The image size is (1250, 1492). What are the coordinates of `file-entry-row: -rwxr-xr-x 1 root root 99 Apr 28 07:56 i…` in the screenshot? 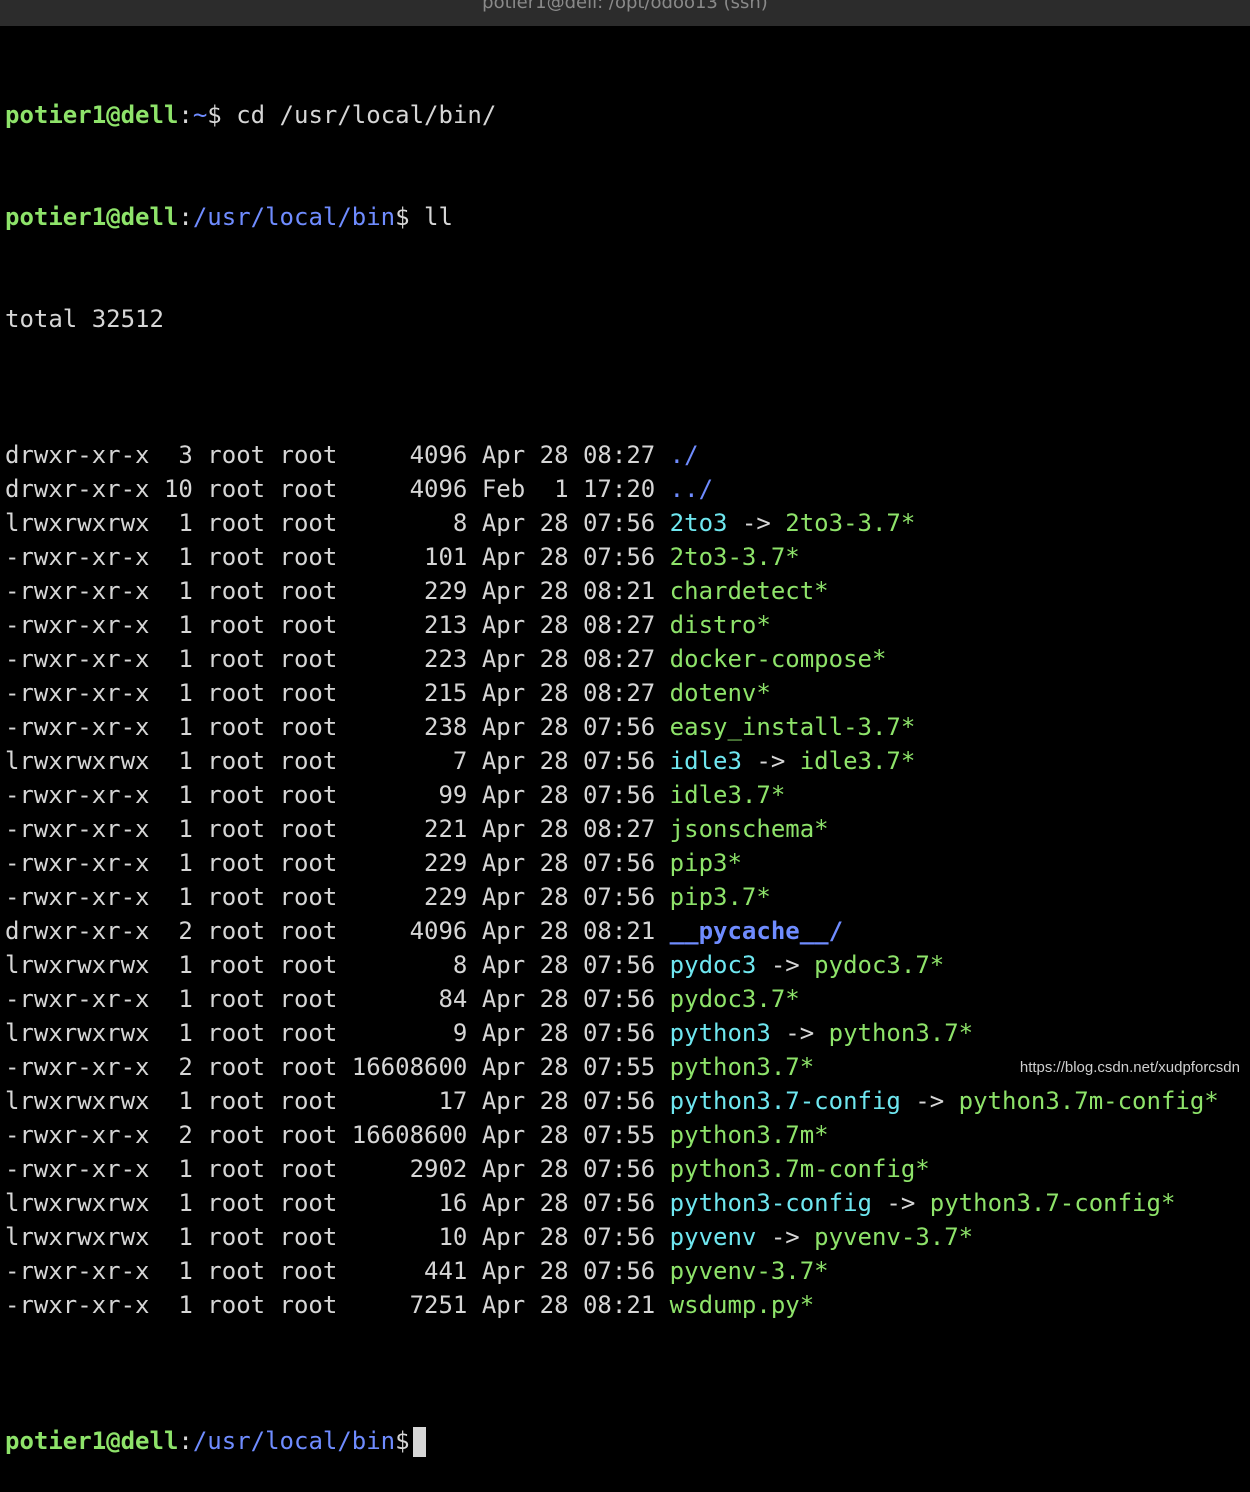 It's located at (627, 795).